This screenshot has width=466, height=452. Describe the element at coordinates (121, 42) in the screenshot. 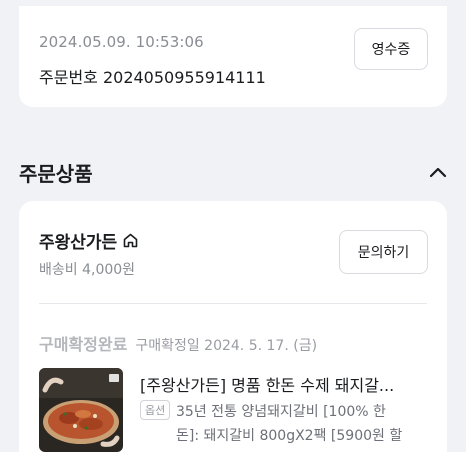

I see `order-datetime: 2024.05.09. 10:53:06` at that location.